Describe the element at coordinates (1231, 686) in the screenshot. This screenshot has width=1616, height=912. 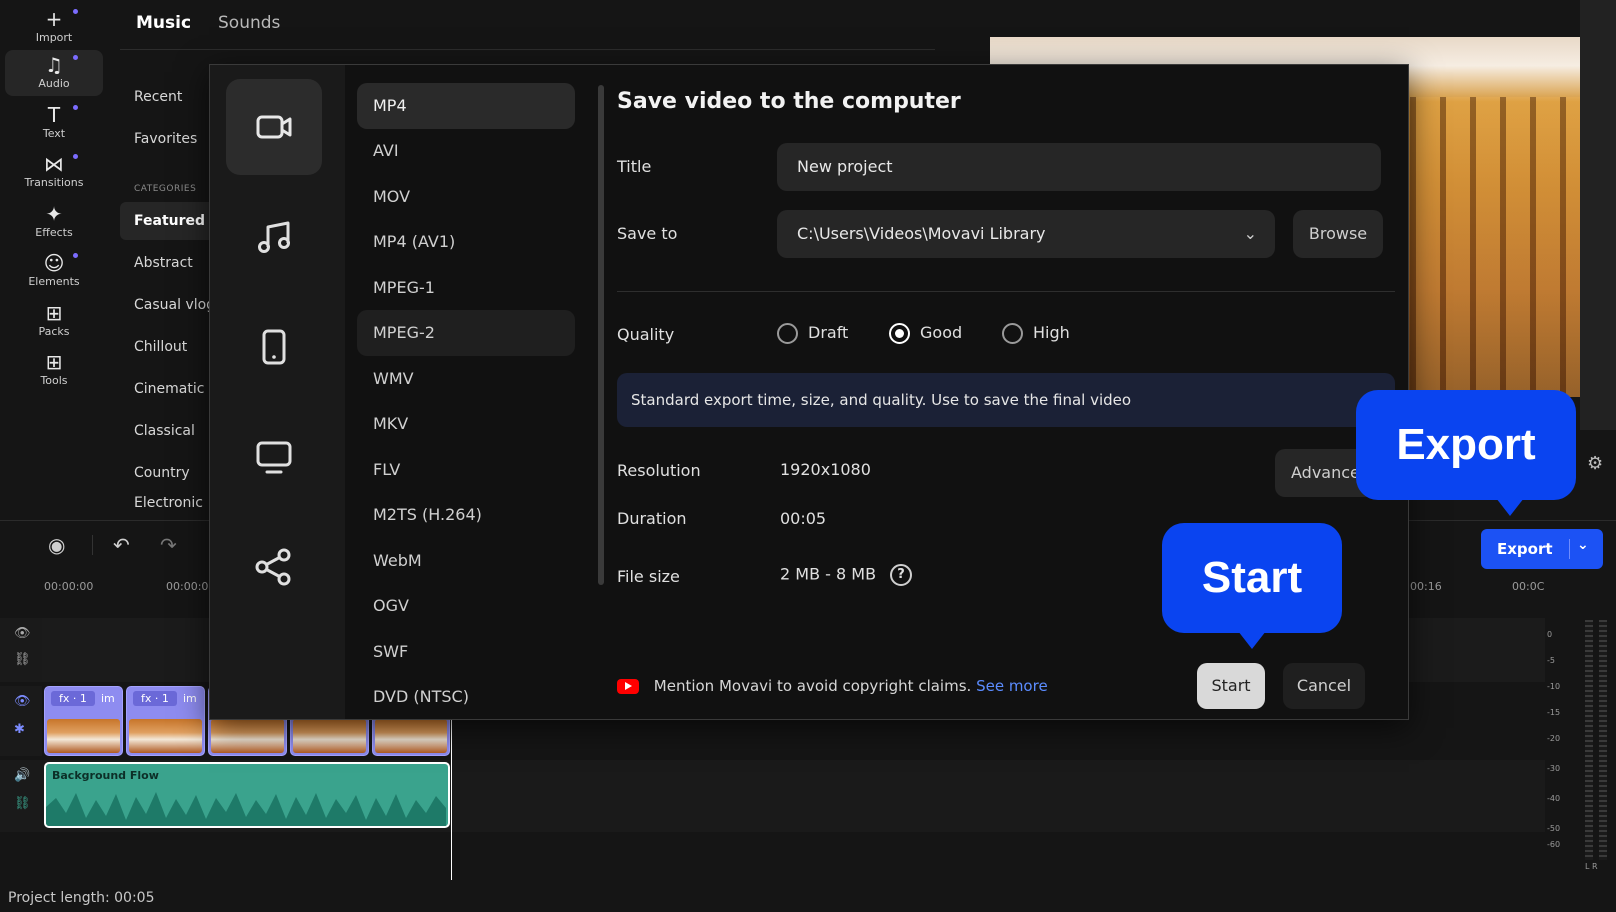
I see `start-button: Start` at that location.